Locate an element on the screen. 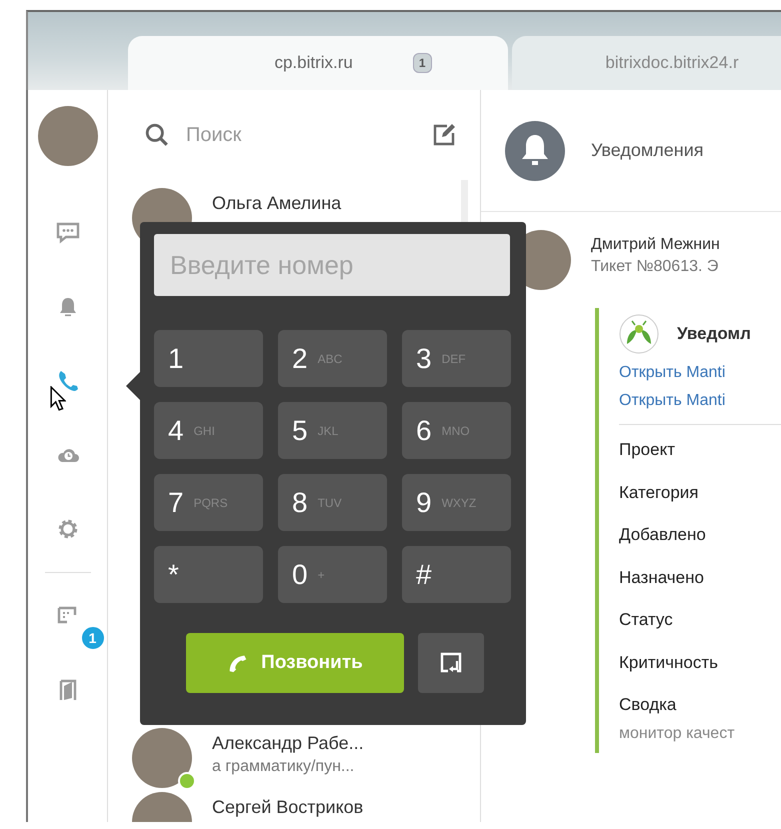  field-label: Категория is located at coordinates (659, 493).